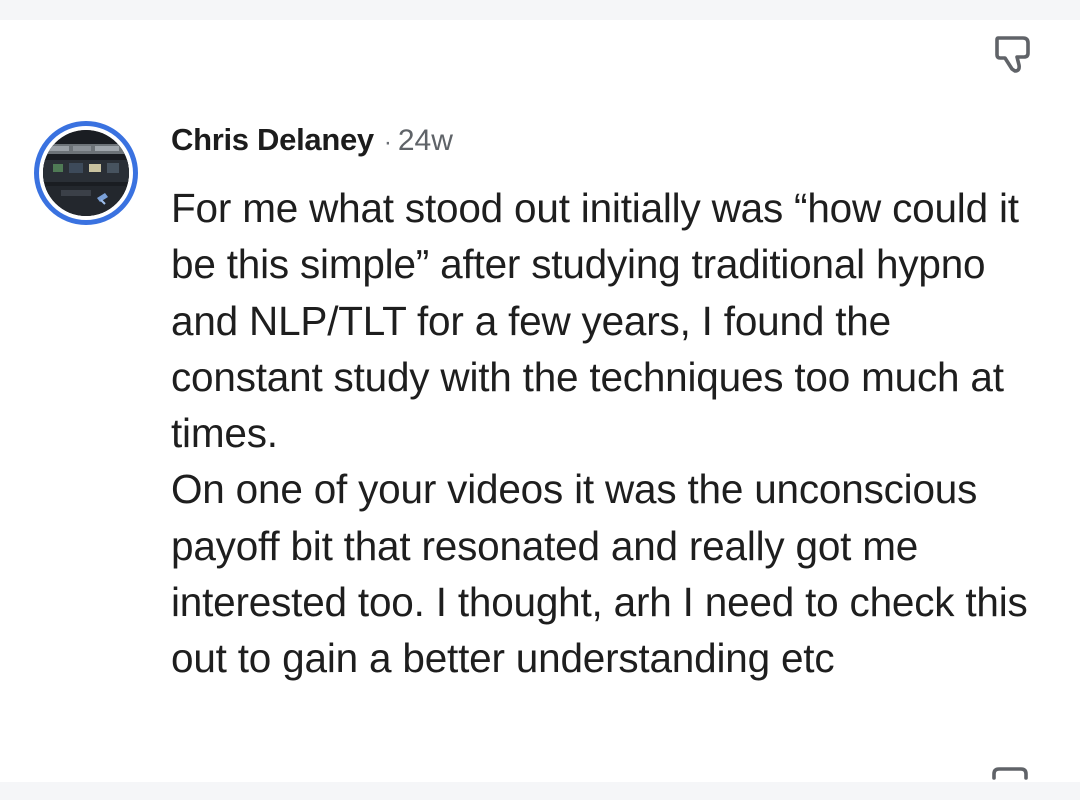  What do you see at coordinates (540, 791) in the screenshot?
I see `bottom-divider-strip` at bounding box center [540, 791].